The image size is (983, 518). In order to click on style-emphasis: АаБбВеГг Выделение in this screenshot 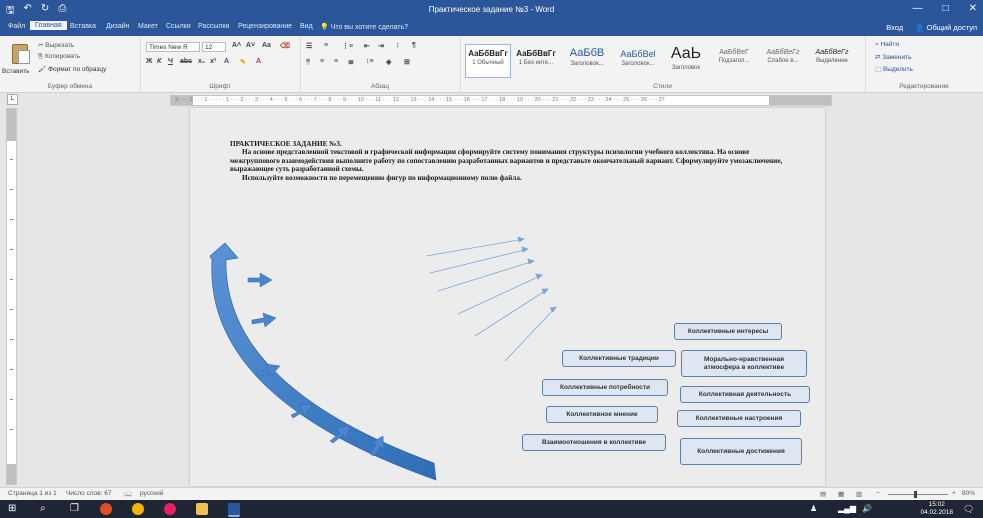, I will do `click(832, 61)`.